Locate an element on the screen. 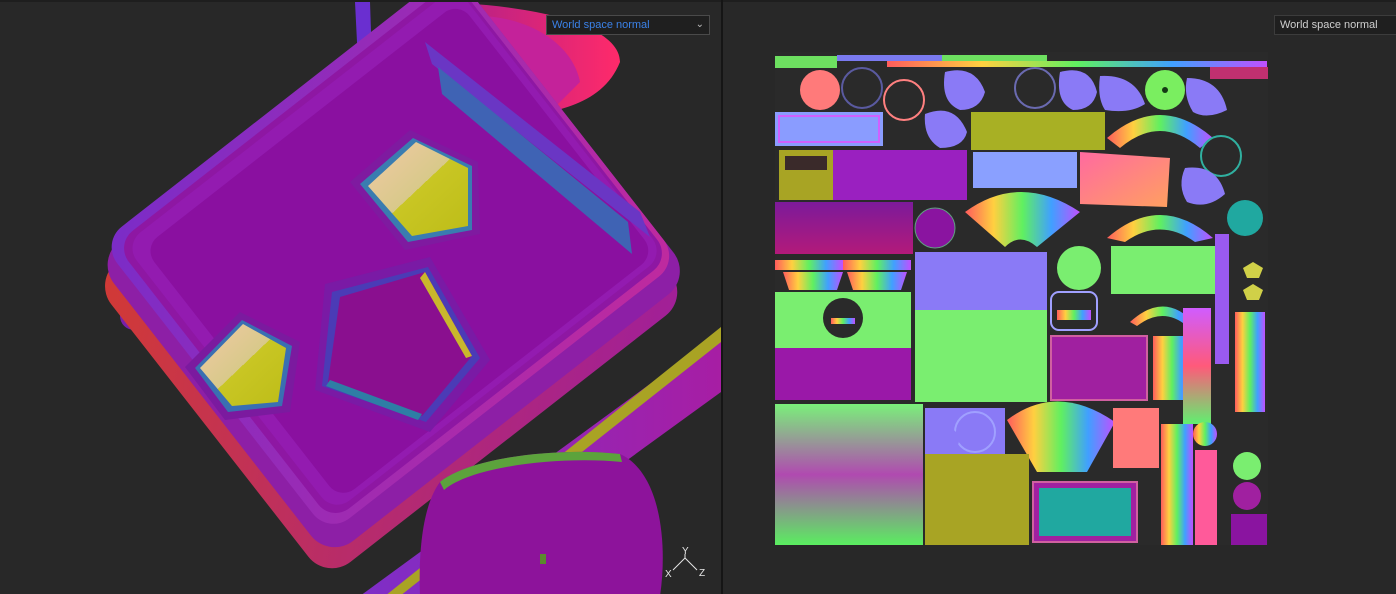 This screenshot has height=594, width=1396. gizmo-y-label: Y is located at coordinates (685, 551).